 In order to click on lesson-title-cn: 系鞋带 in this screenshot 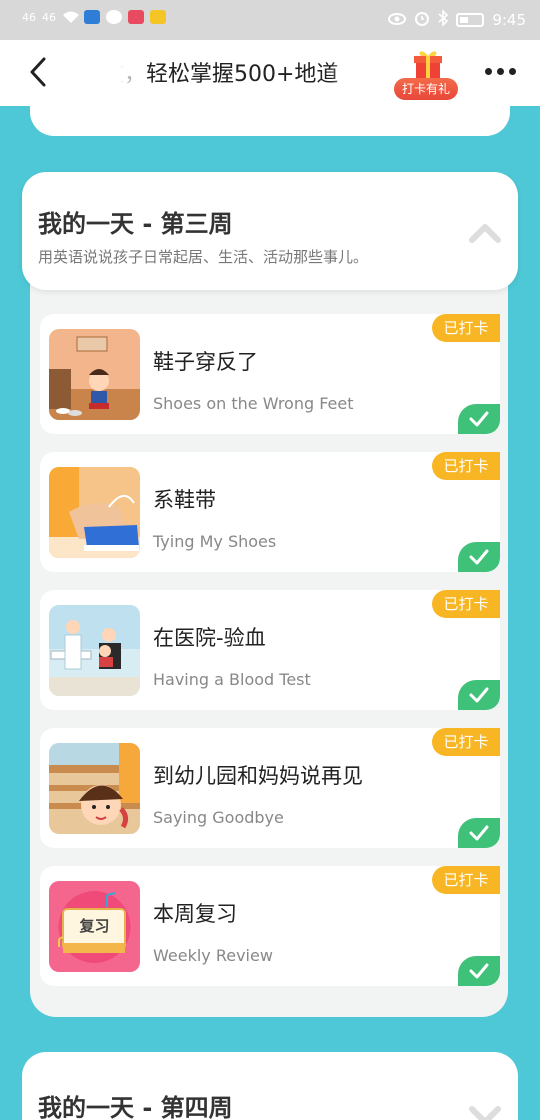, I will do `click(184, 500)`.